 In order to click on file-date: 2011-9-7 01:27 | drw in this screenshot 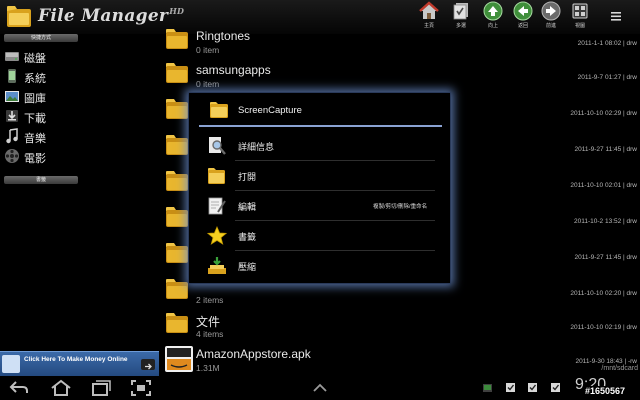, I will do `click(607, 77)`.